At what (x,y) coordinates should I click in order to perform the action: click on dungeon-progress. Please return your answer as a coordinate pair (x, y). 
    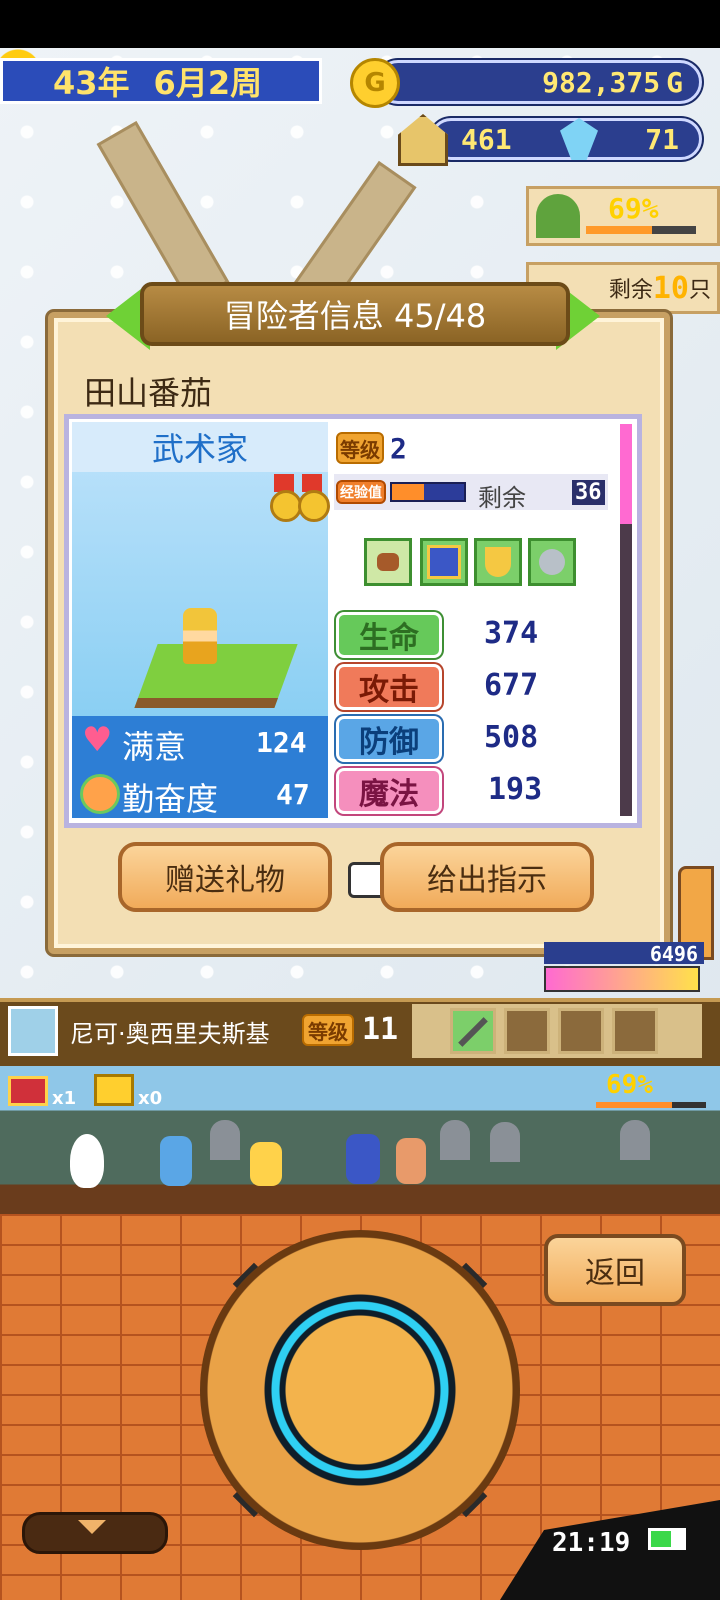
    Looking at the image, I should click on (641, 230).